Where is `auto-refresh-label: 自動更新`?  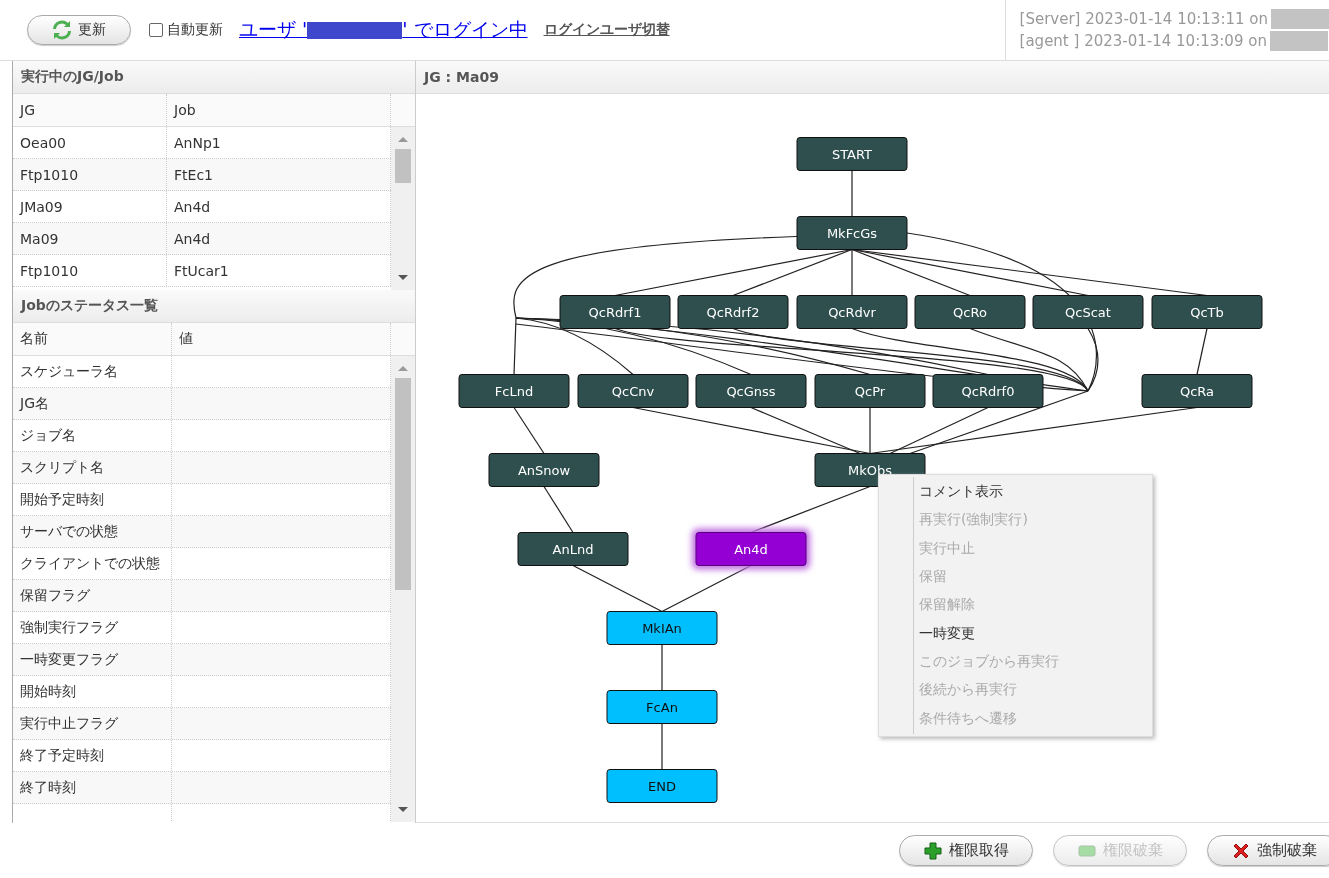
auto-refresh-label: 自動更新 is located at coordinates (195, 30).